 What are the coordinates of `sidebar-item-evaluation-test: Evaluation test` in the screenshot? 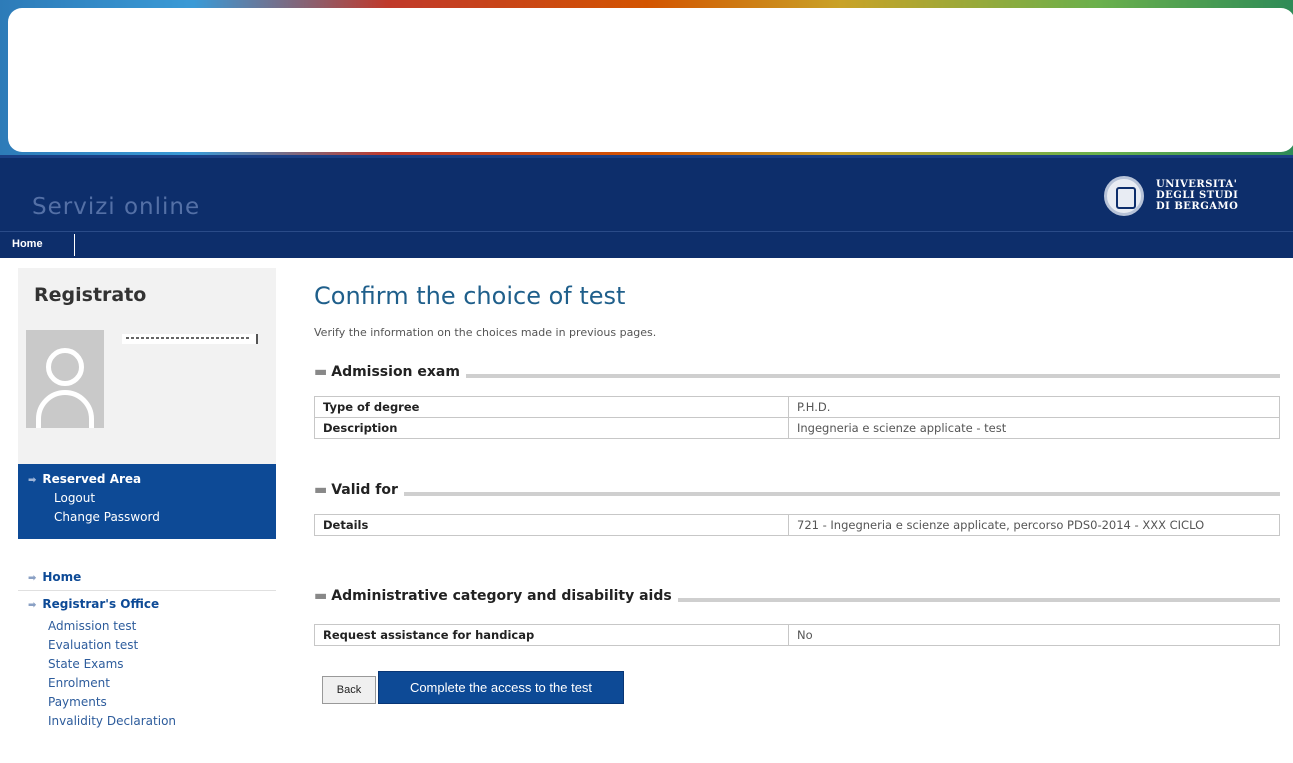 It's located at (162, 645).